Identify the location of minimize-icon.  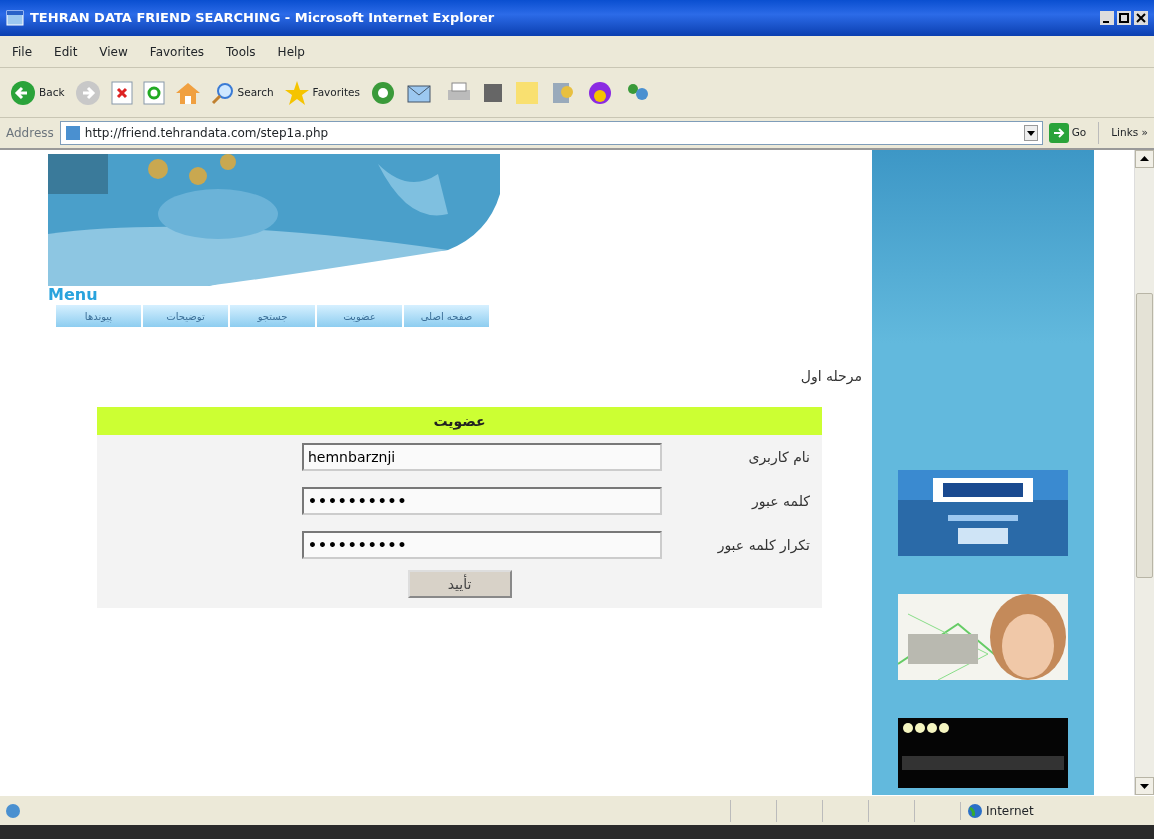
(1107, 18).